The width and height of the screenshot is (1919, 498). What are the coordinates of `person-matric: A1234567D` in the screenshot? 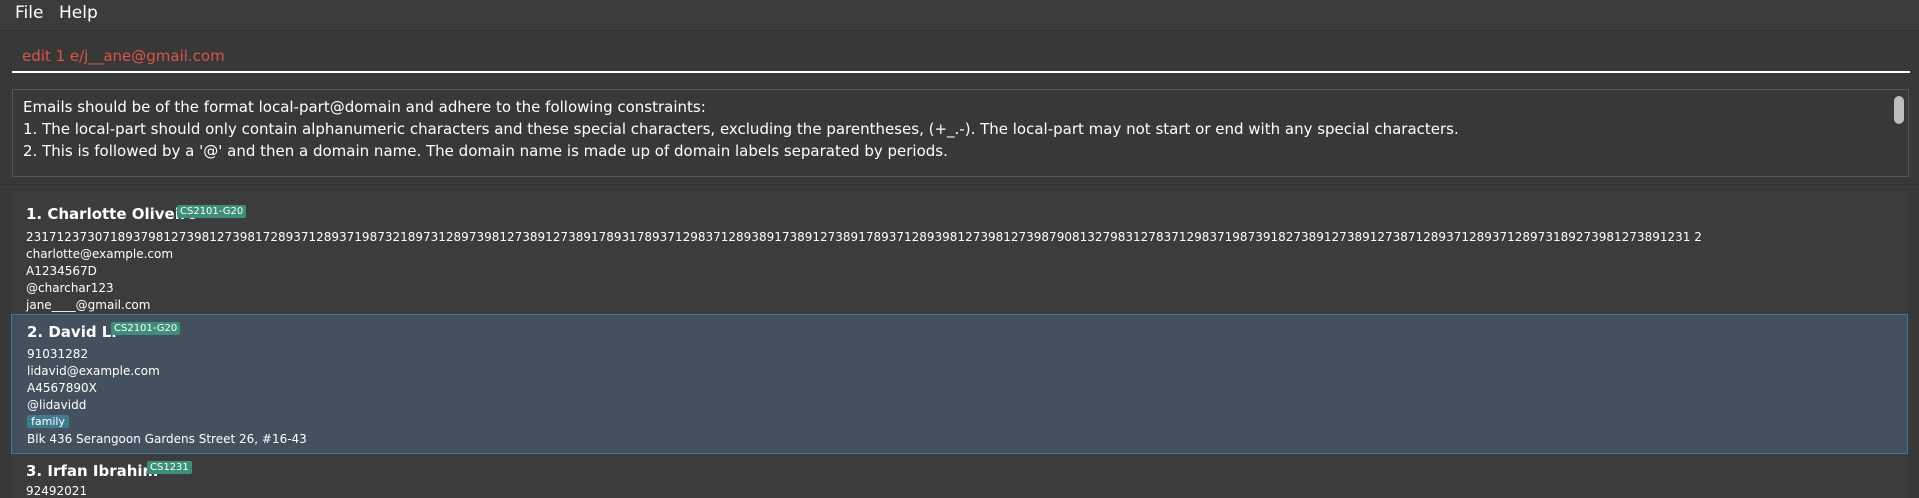 It's located at (61, 271).